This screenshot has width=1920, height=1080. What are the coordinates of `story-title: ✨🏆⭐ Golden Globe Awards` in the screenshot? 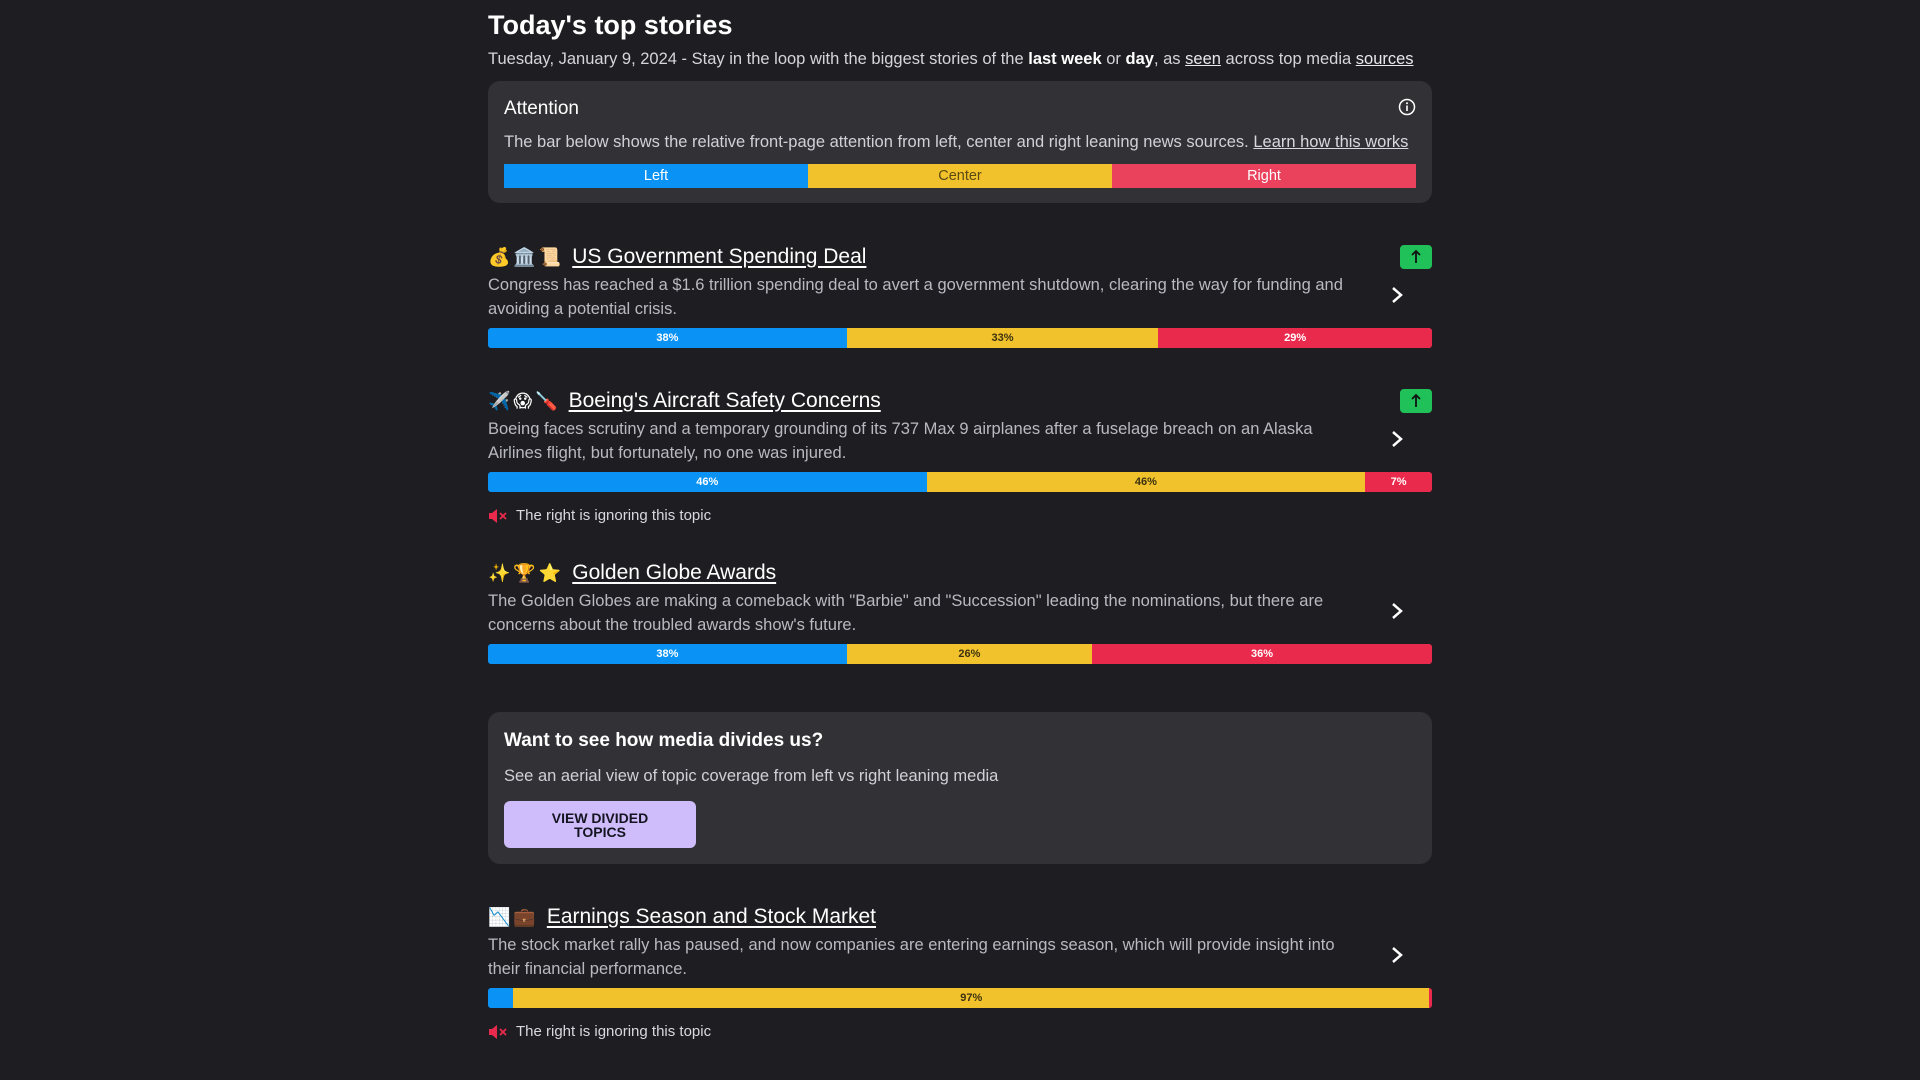 It's located at (632, 573).